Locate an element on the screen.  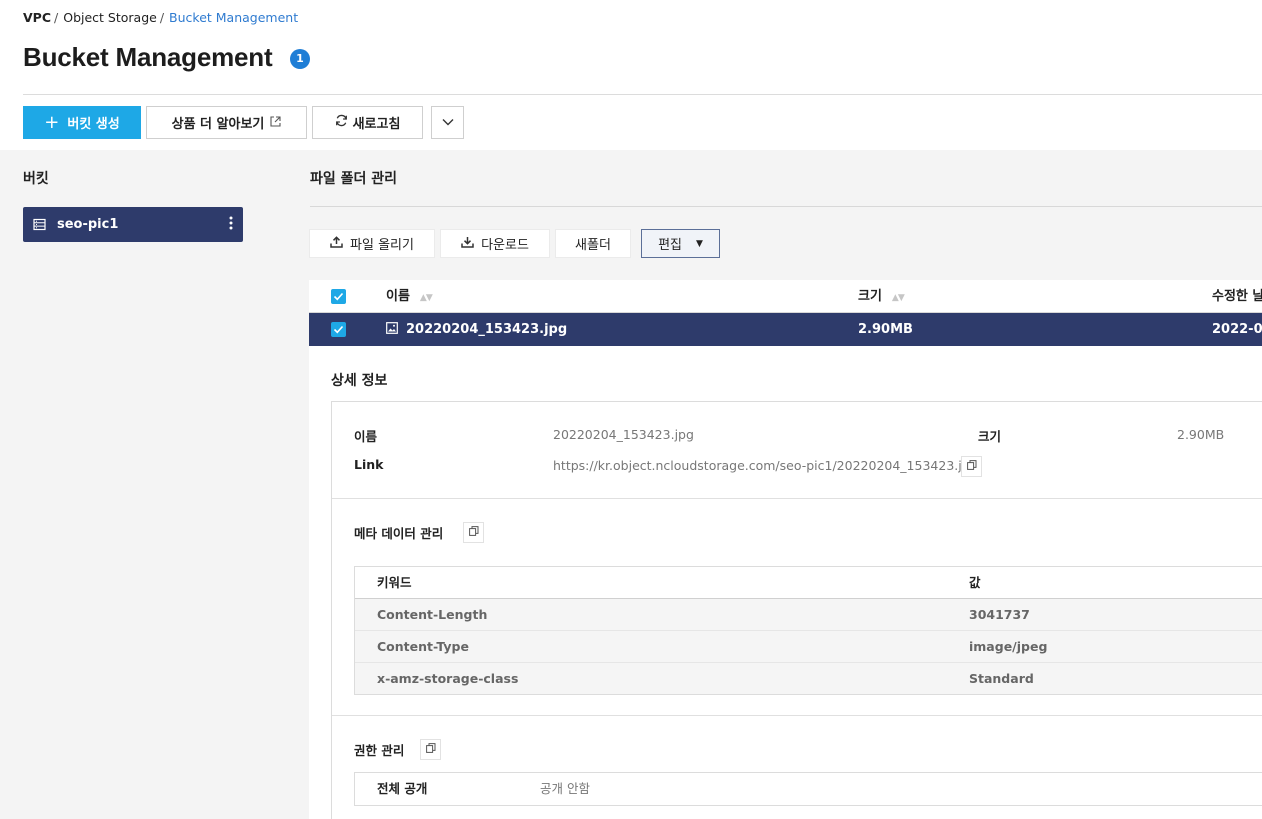
new-folder-label: 새폴더 is located at coordinates (593, 245).